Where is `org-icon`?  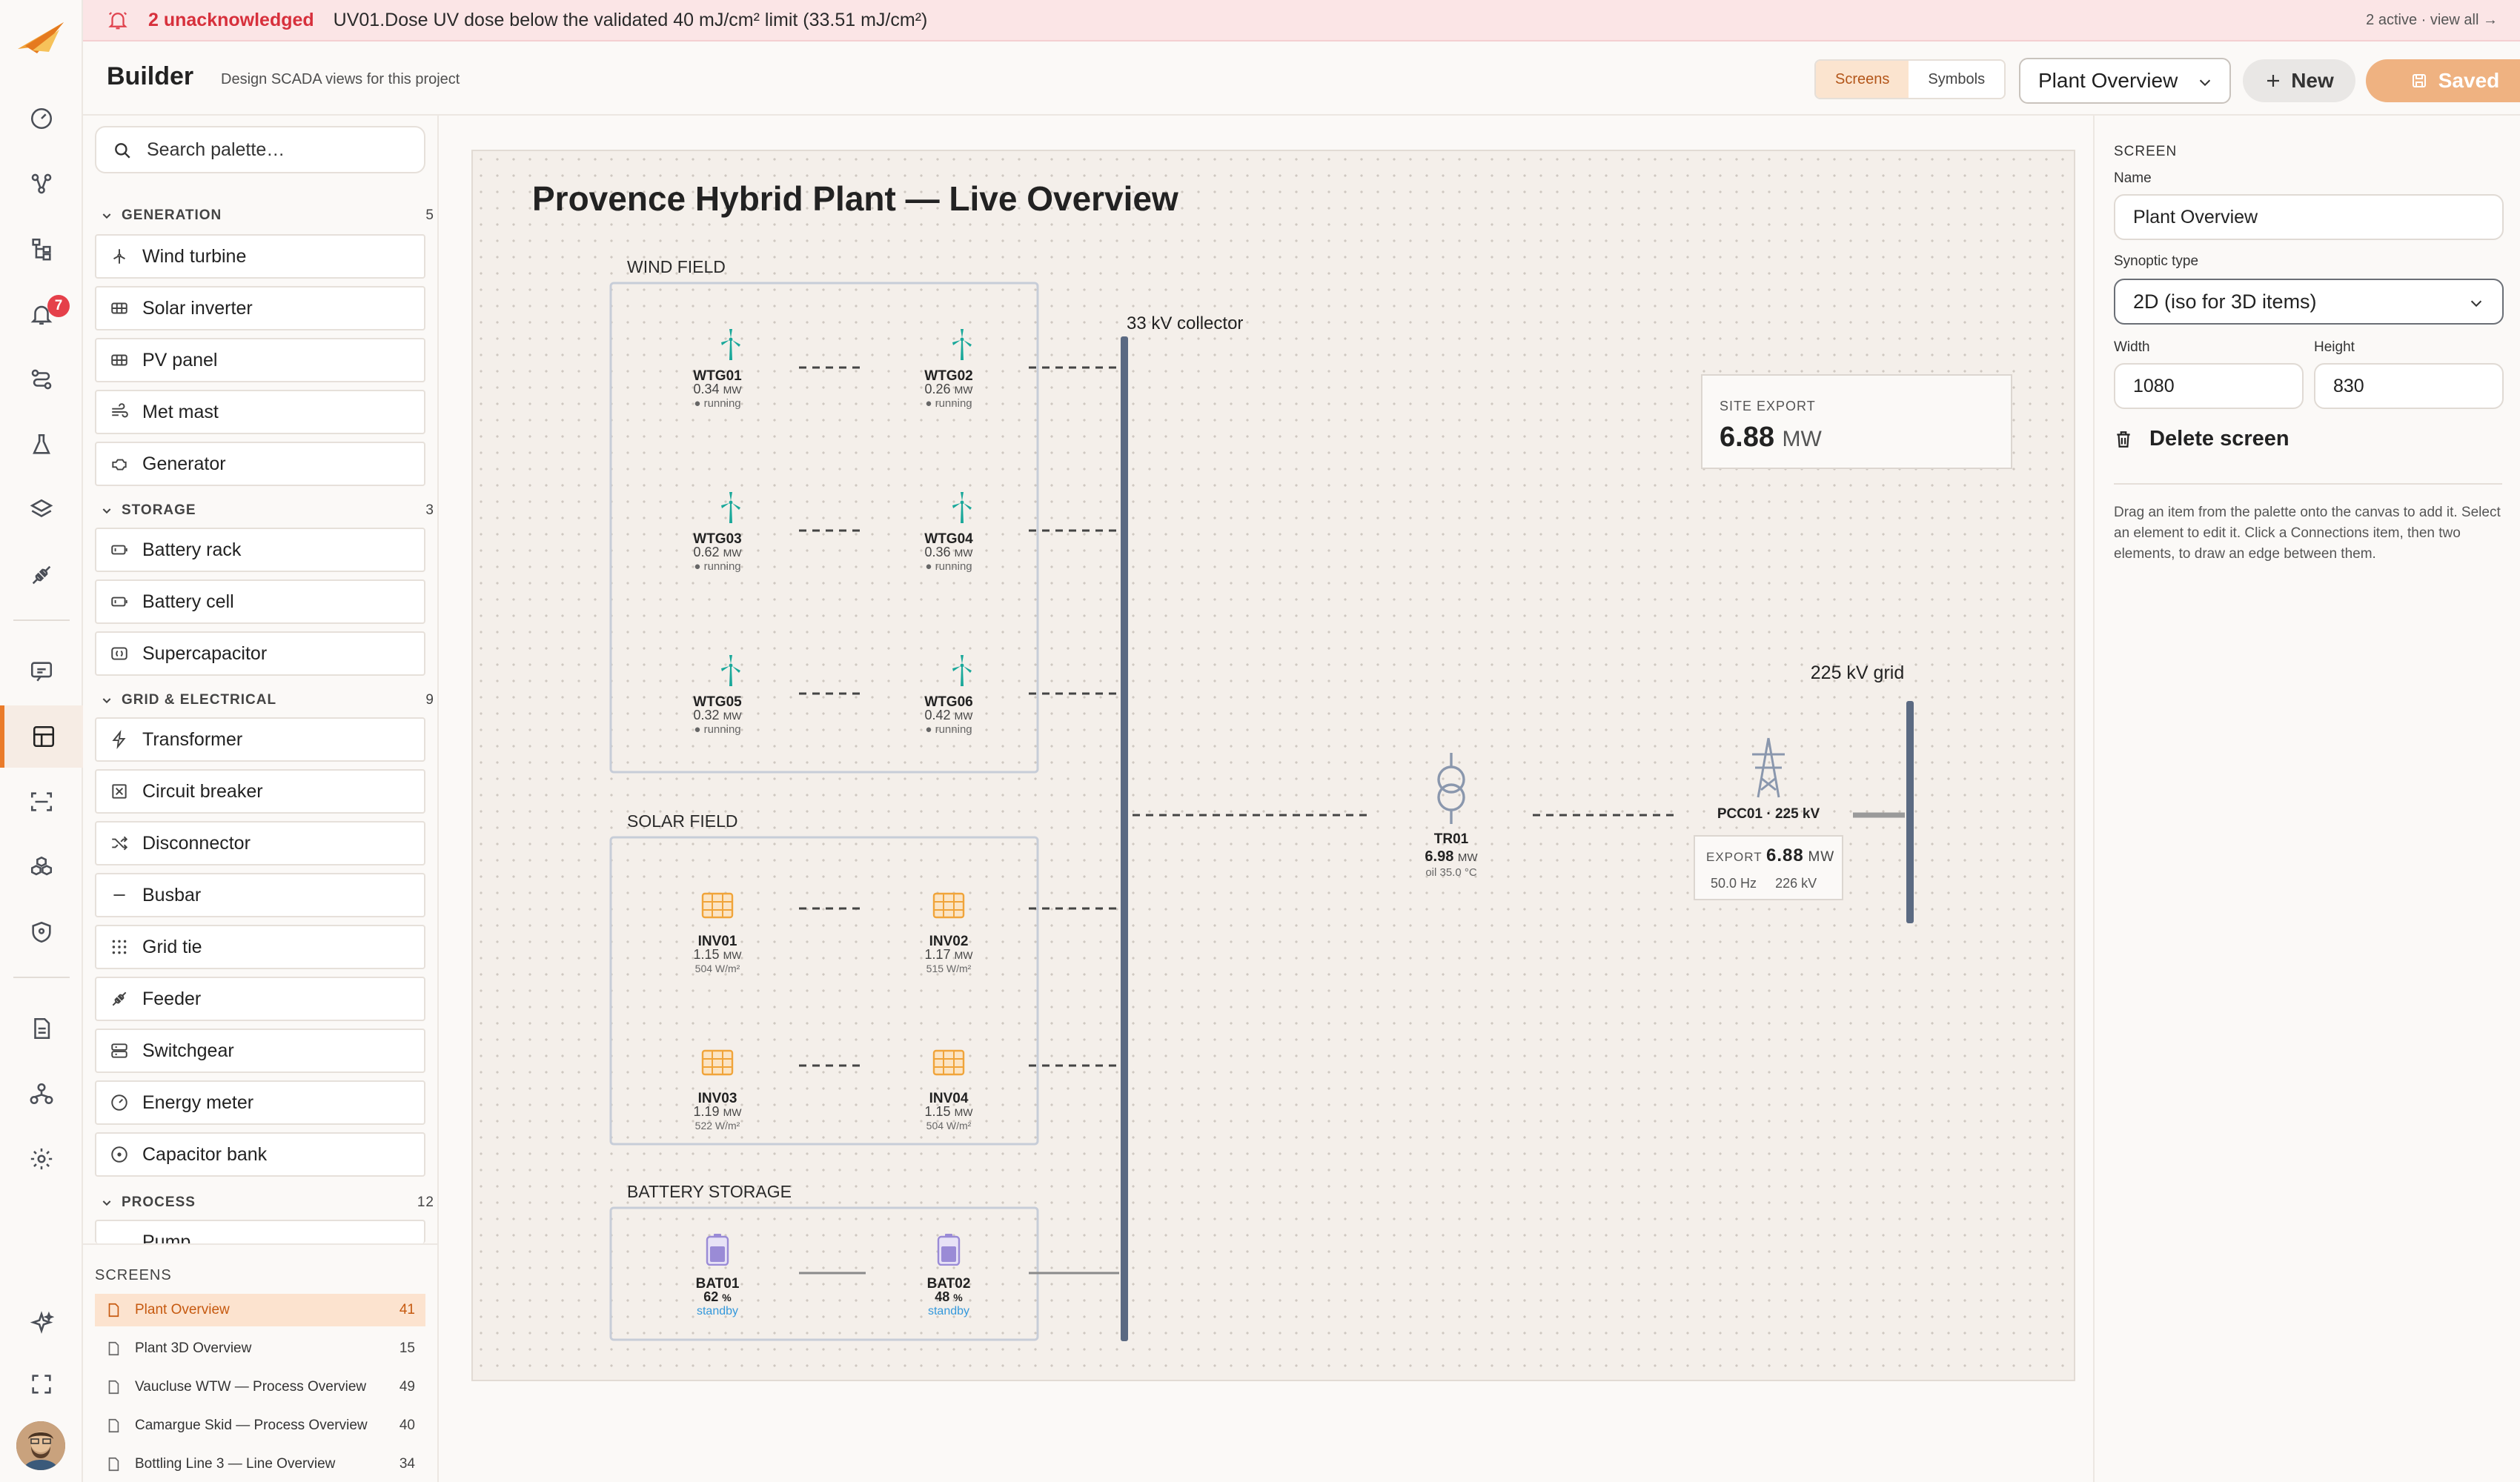
org-icon is located at coordinates (41, 1094).